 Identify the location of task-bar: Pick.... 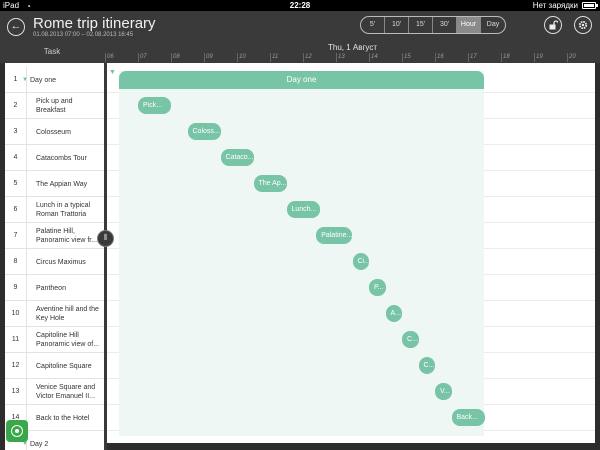
(154, 105).